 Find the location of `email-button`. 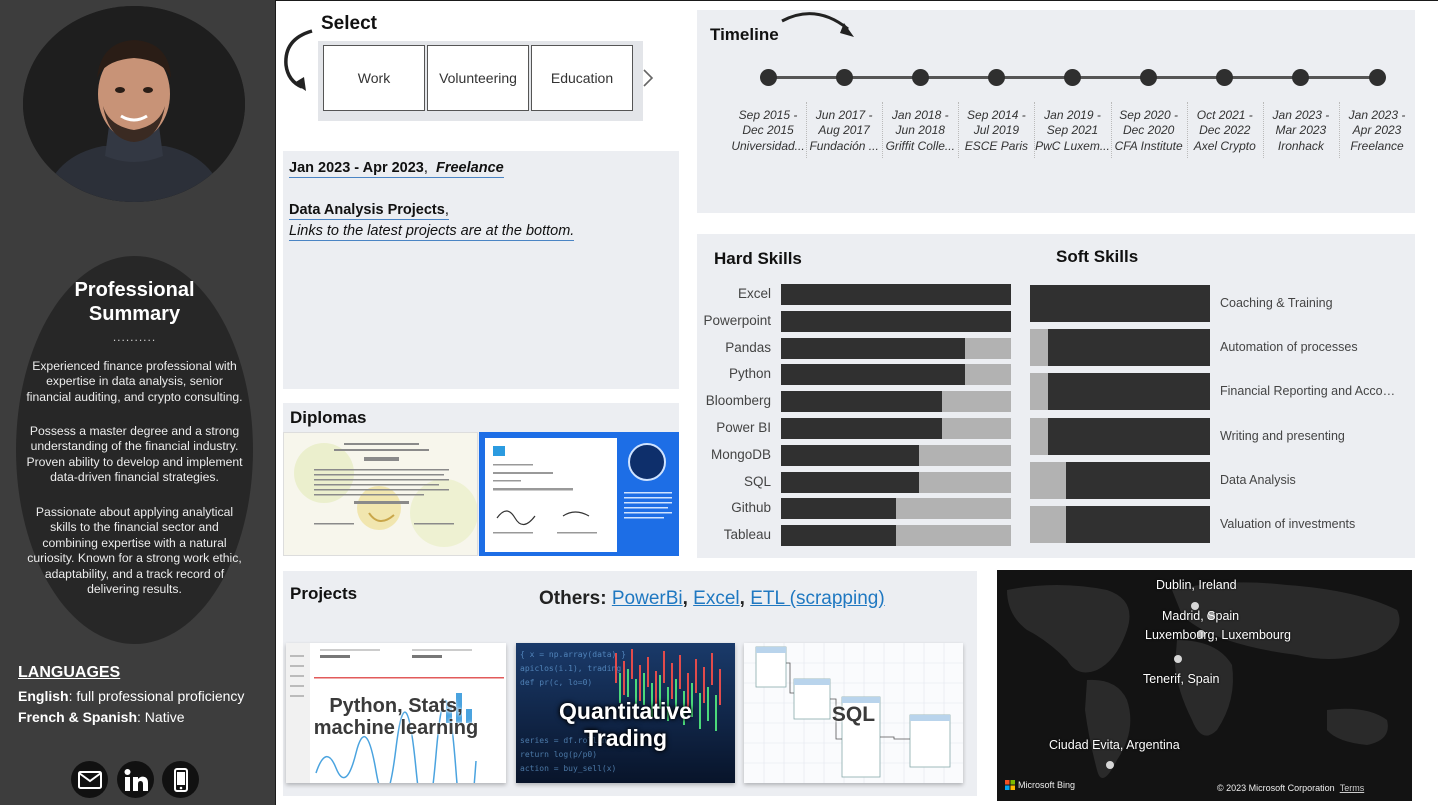

email-button is located at coordinates (89, 779).